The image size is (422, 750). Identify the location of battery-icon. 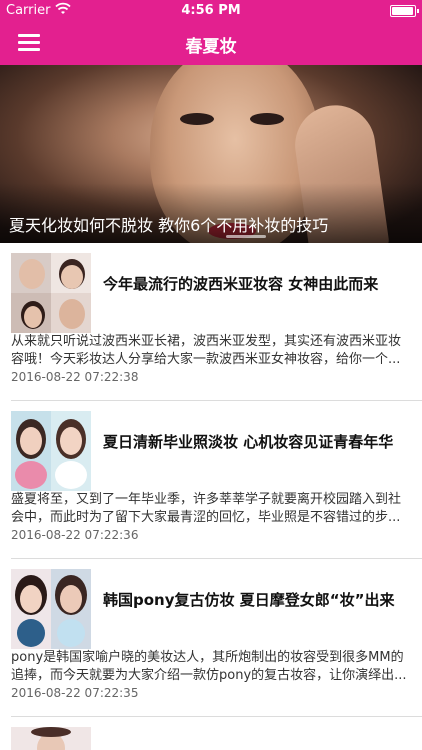
(404, 11).